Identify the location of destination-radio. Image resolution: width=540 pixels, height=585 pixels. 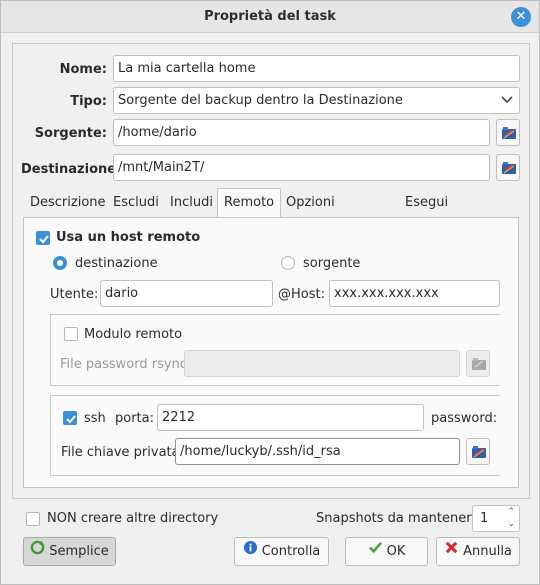
(60, 263).